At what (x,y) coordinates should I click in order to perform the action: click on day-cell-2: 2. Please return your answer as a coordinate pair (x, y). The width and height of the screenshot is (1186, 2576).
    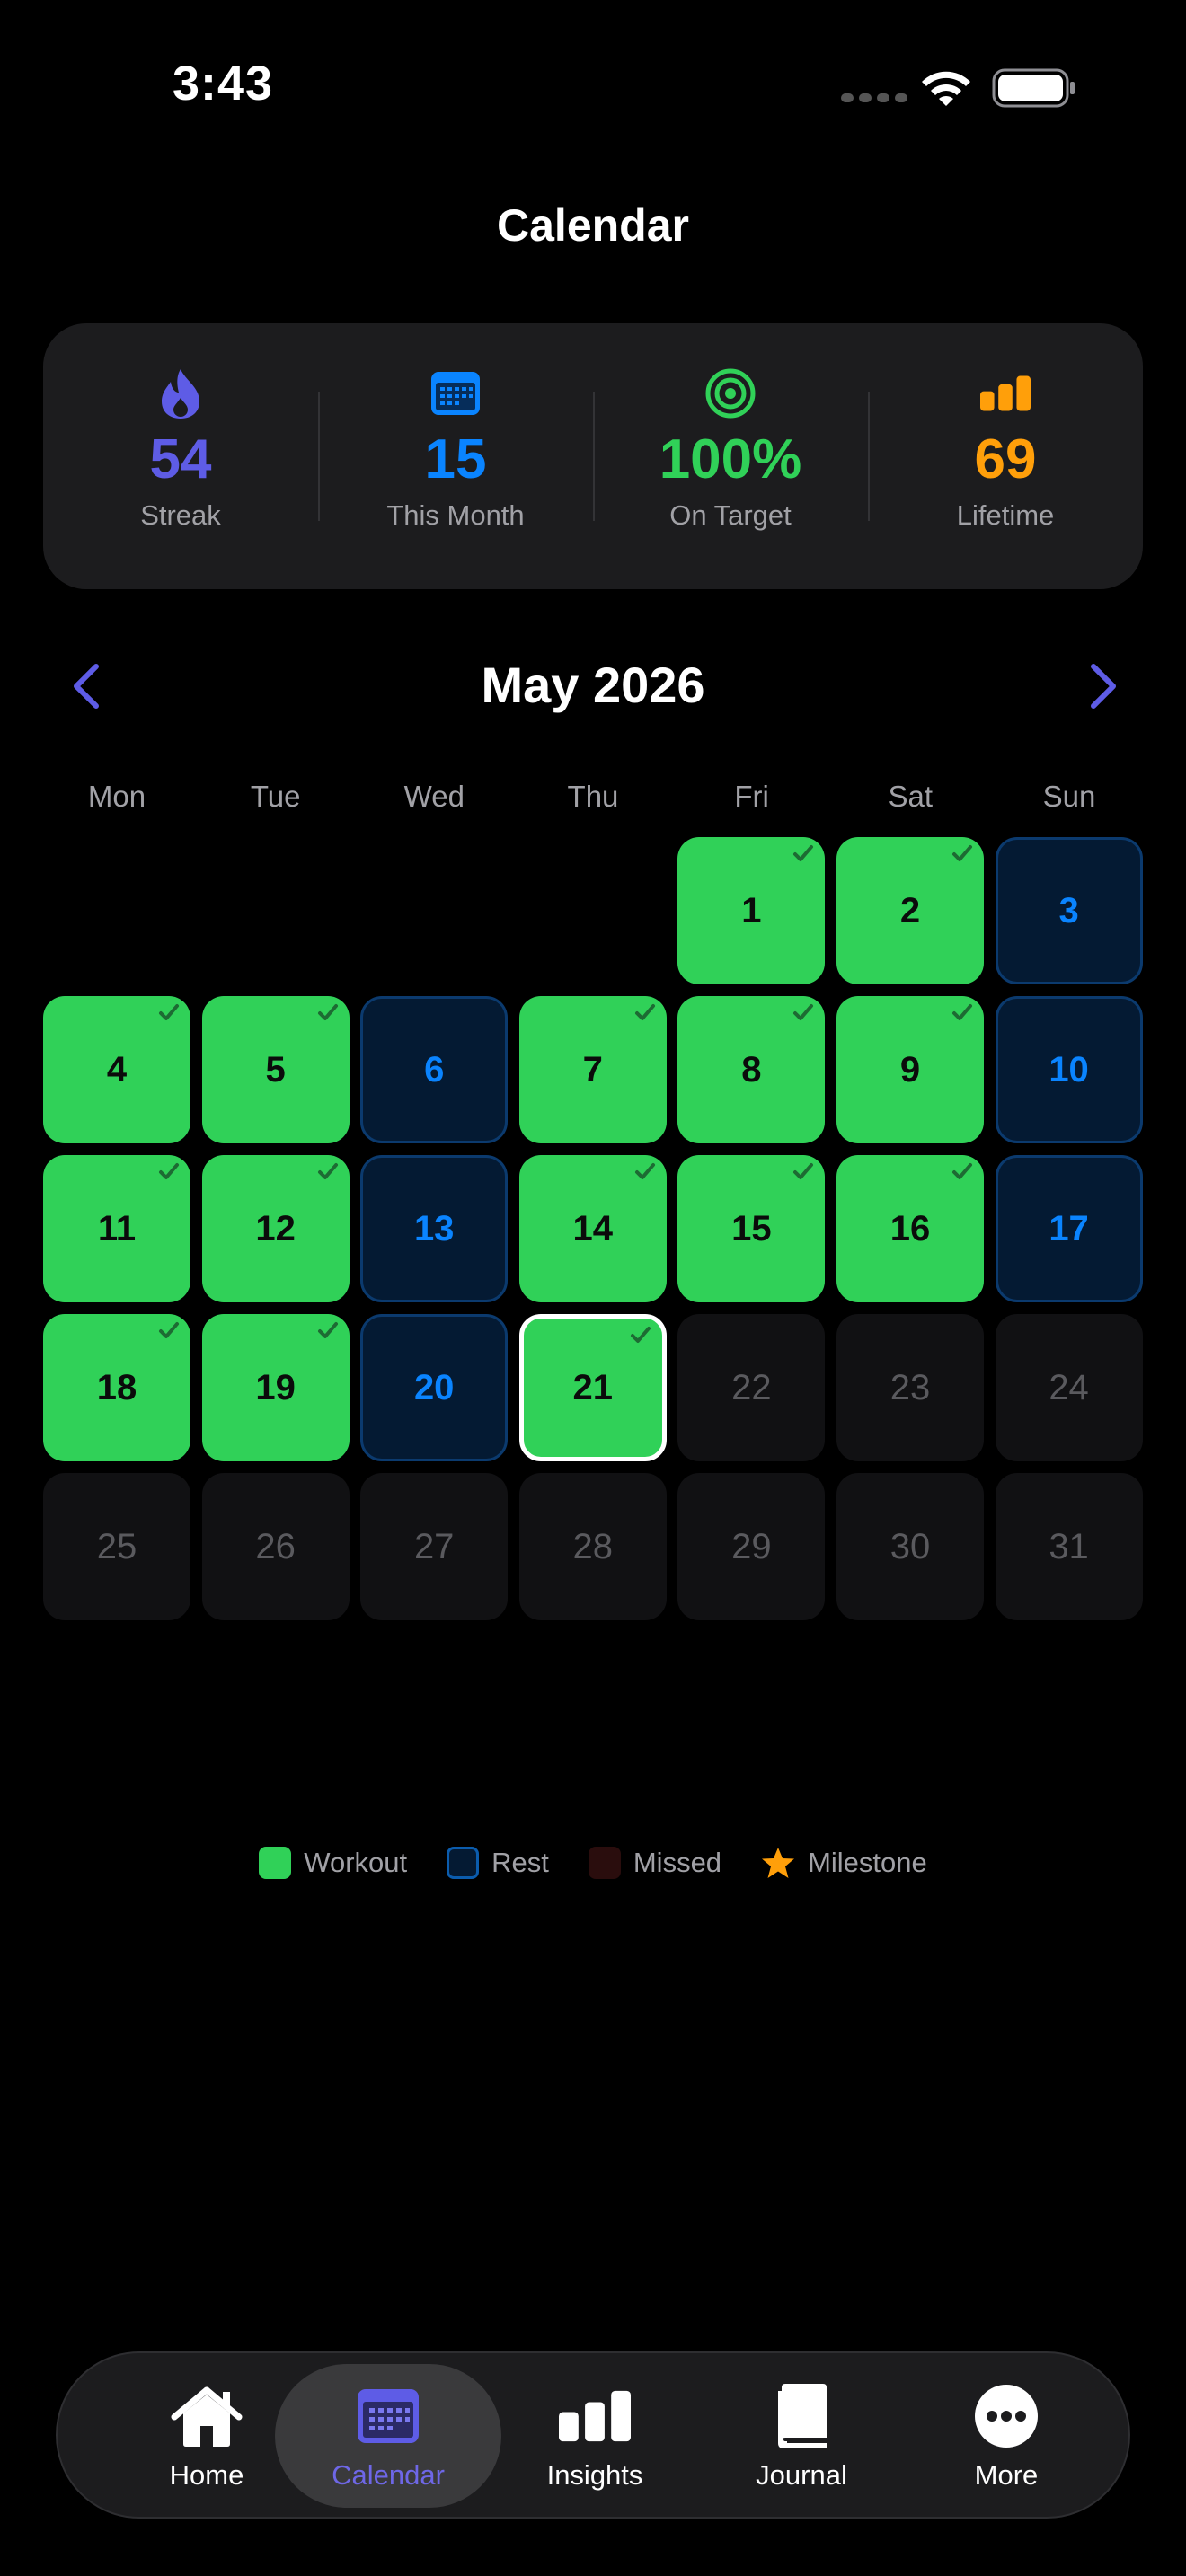
    Looking at the image, I should click on (910, 910).